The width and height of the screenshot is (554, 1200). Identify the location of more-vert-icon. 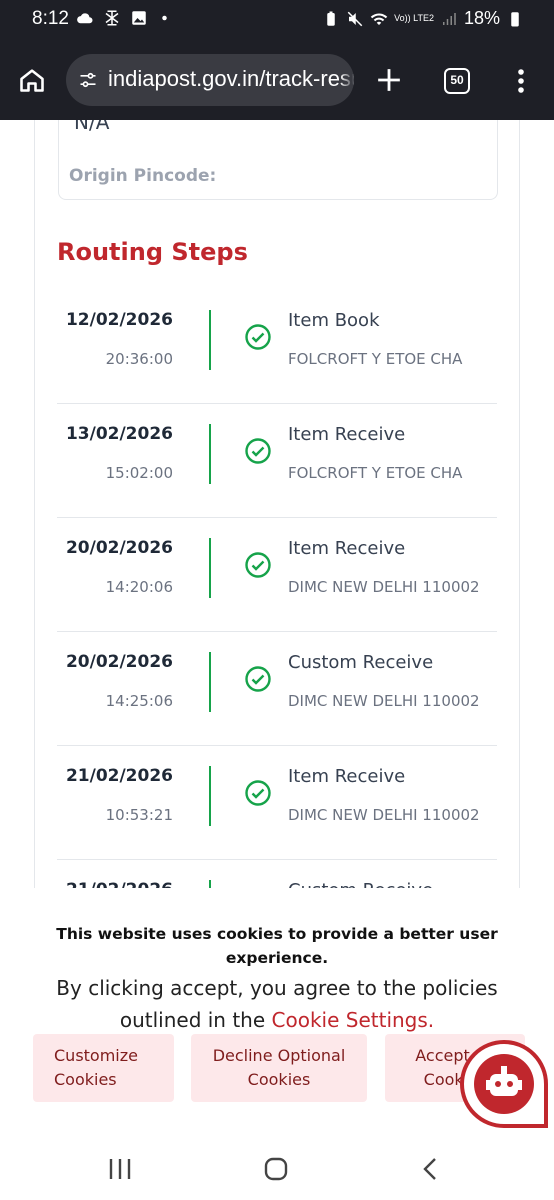
(521, 81).